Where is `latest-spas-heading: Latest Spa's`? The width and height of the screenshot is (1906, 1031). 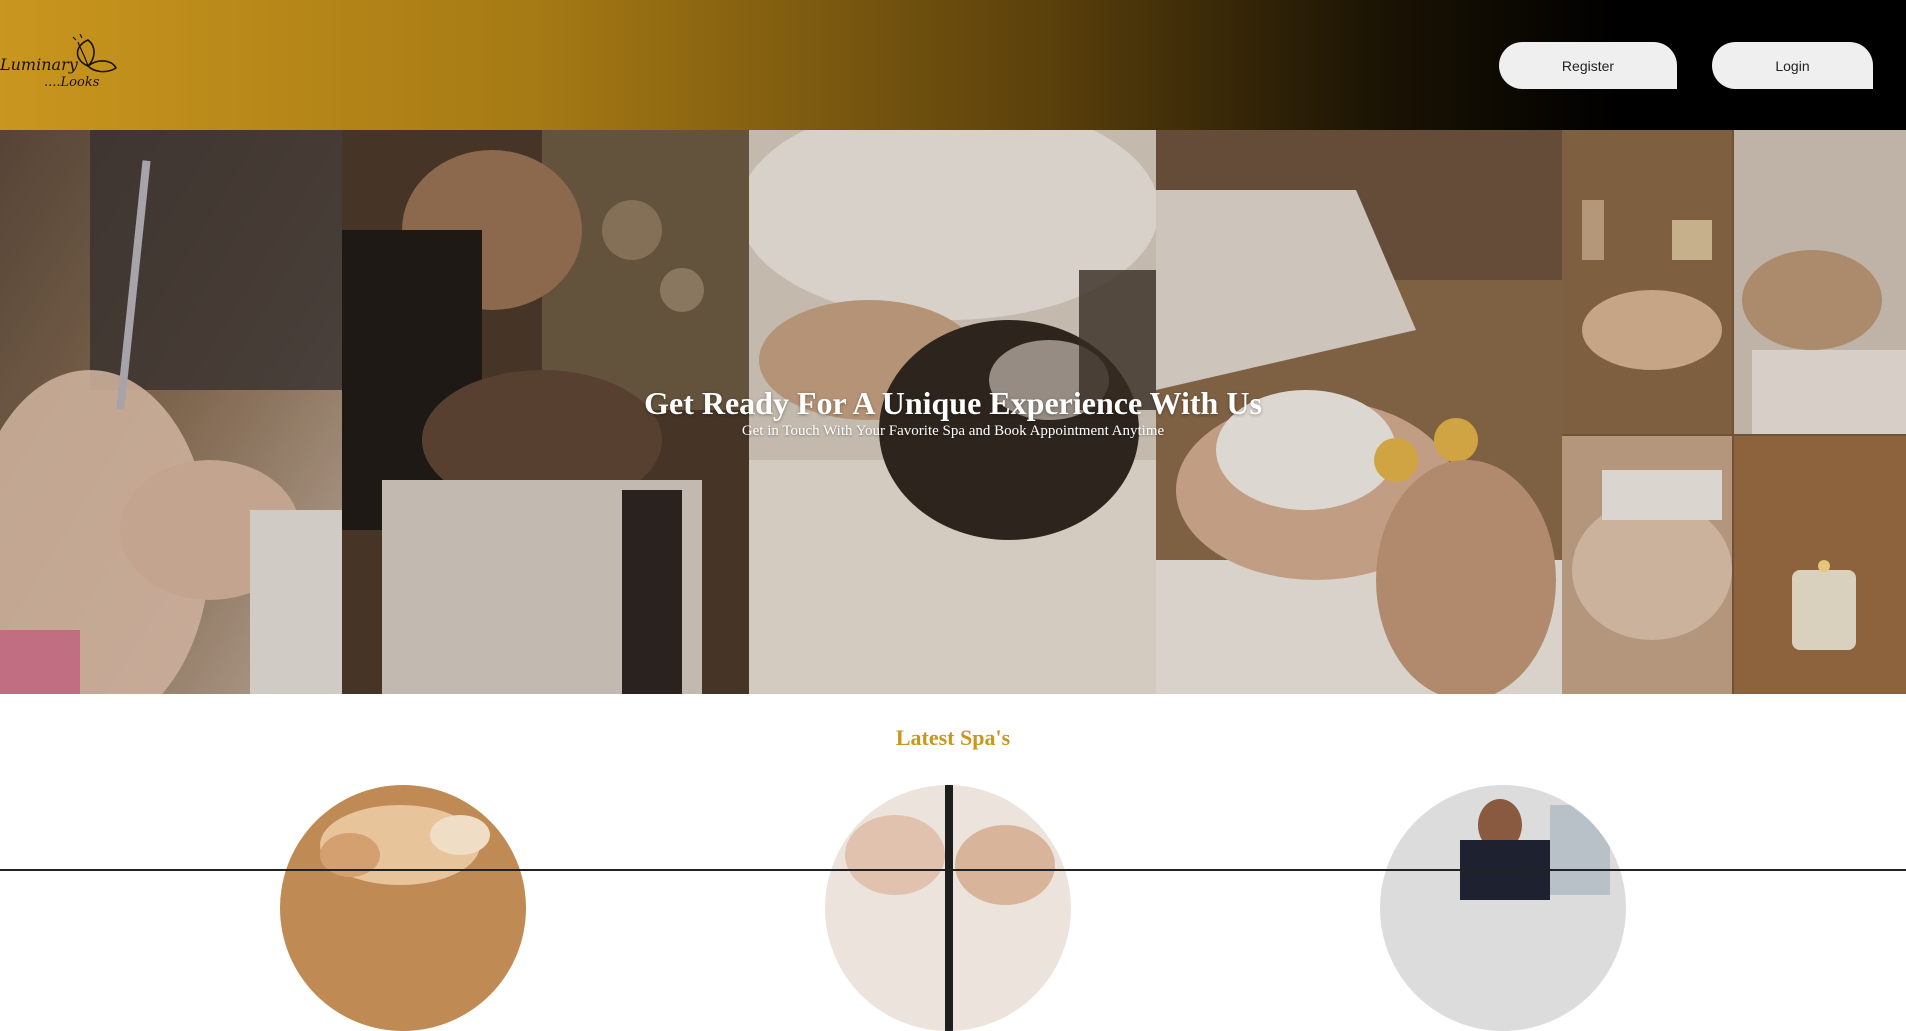
latest-spas-heading: Latest Spa's is located at coordinates (953, 737).